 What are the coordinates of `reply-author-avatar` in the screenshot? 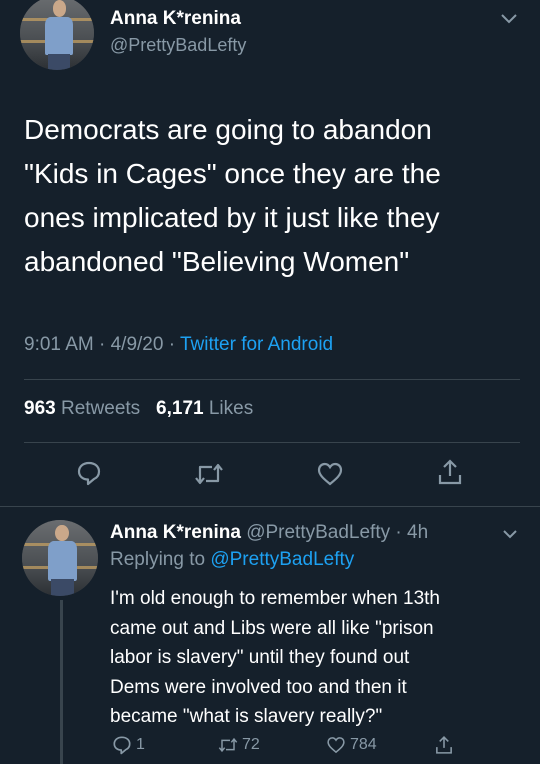 It's located at (60, 558).